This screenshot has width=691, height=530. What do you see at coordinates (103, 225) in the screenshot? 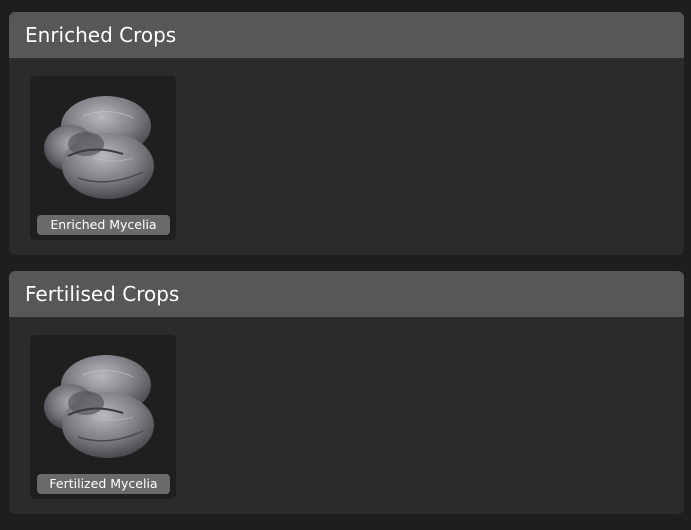
I see `item-label: Enriched Mycelia` at bounding box center [103, 225].